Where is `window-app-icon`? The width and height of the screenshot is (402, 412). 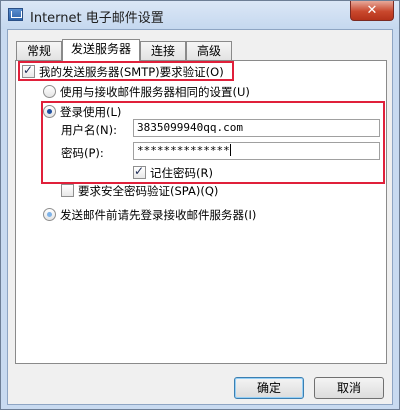 window-app-icon is located at coordinates (15, 14).